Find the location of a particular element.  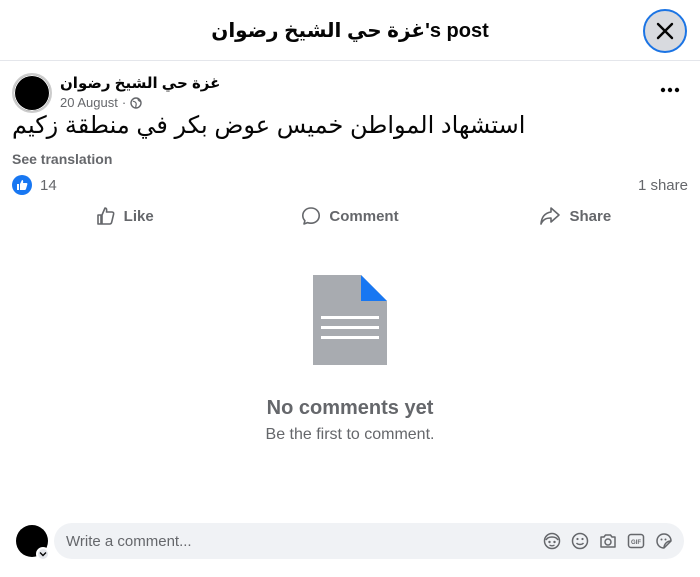

author-name: غزة حي الشيخ رضوان is located at coordinates (140, 83).